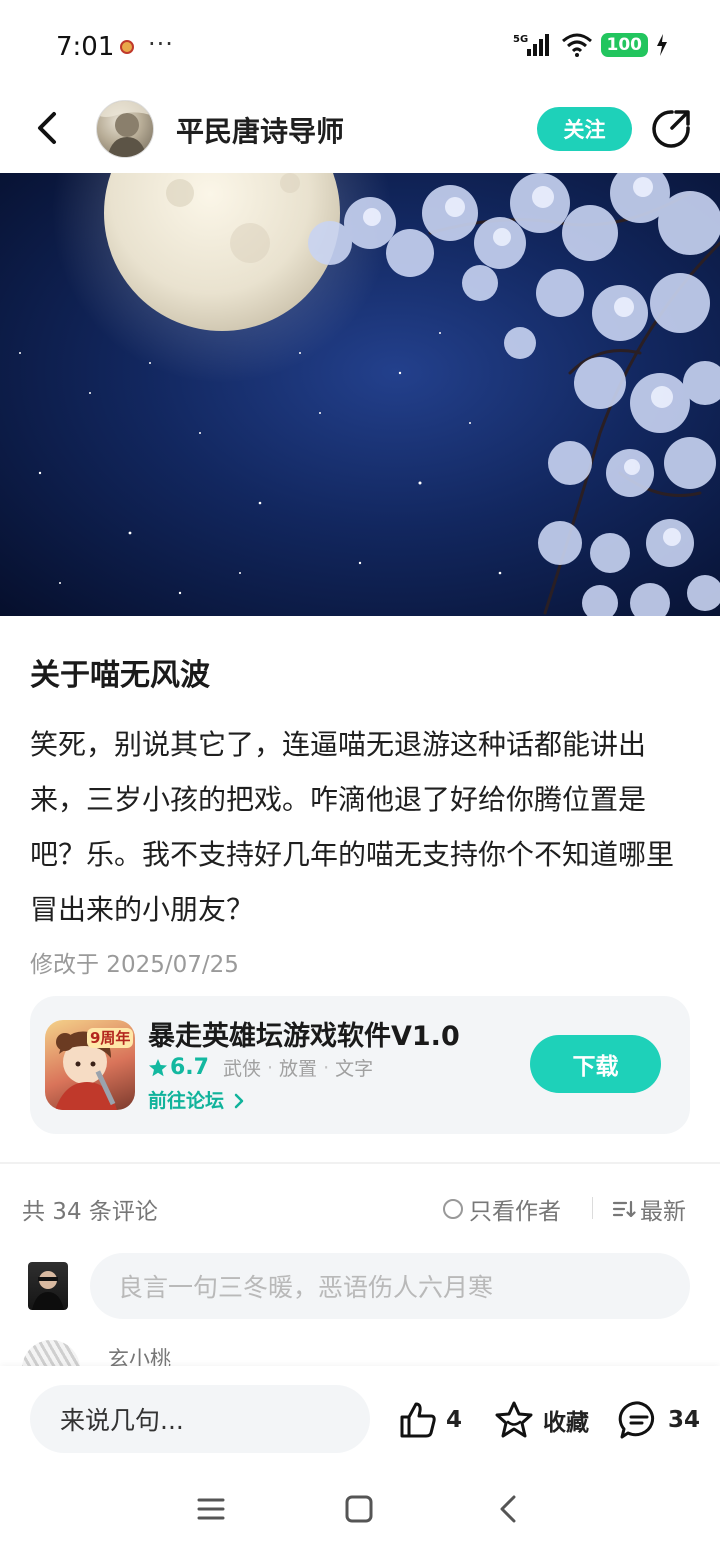 This screenshot has width=720, height=1559. What do you see at coordinates (624, 1209) in the screenshot?
I see `sort-icon` at bounding box center [624, 1209].